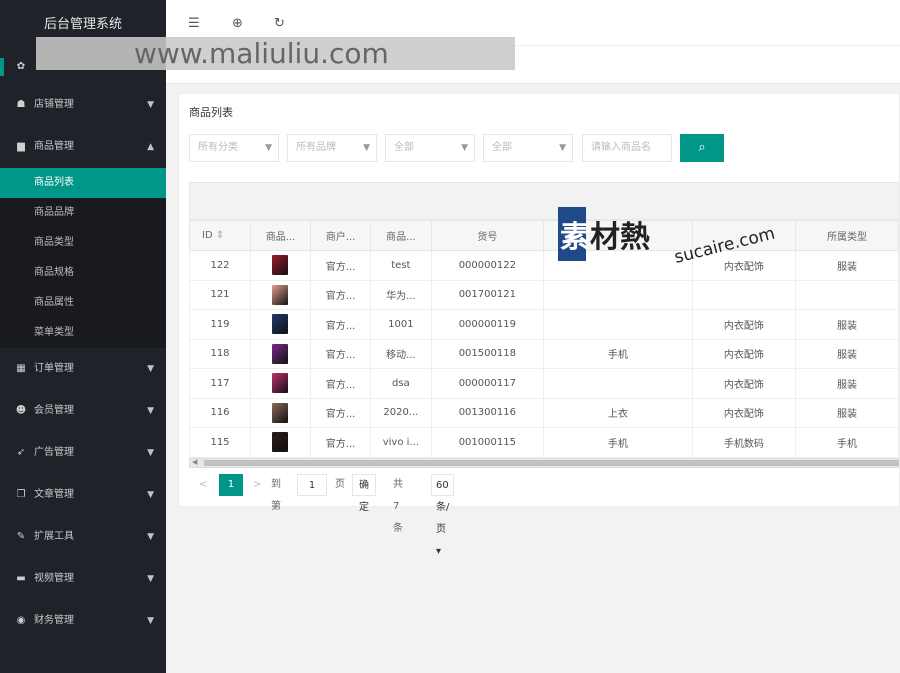 This screenshot has height=673, width=900. What do you see at coordinates (528, 148) in the screenshot?
I see `type-select: 全部 ▼` at bounding box center [528, 148].